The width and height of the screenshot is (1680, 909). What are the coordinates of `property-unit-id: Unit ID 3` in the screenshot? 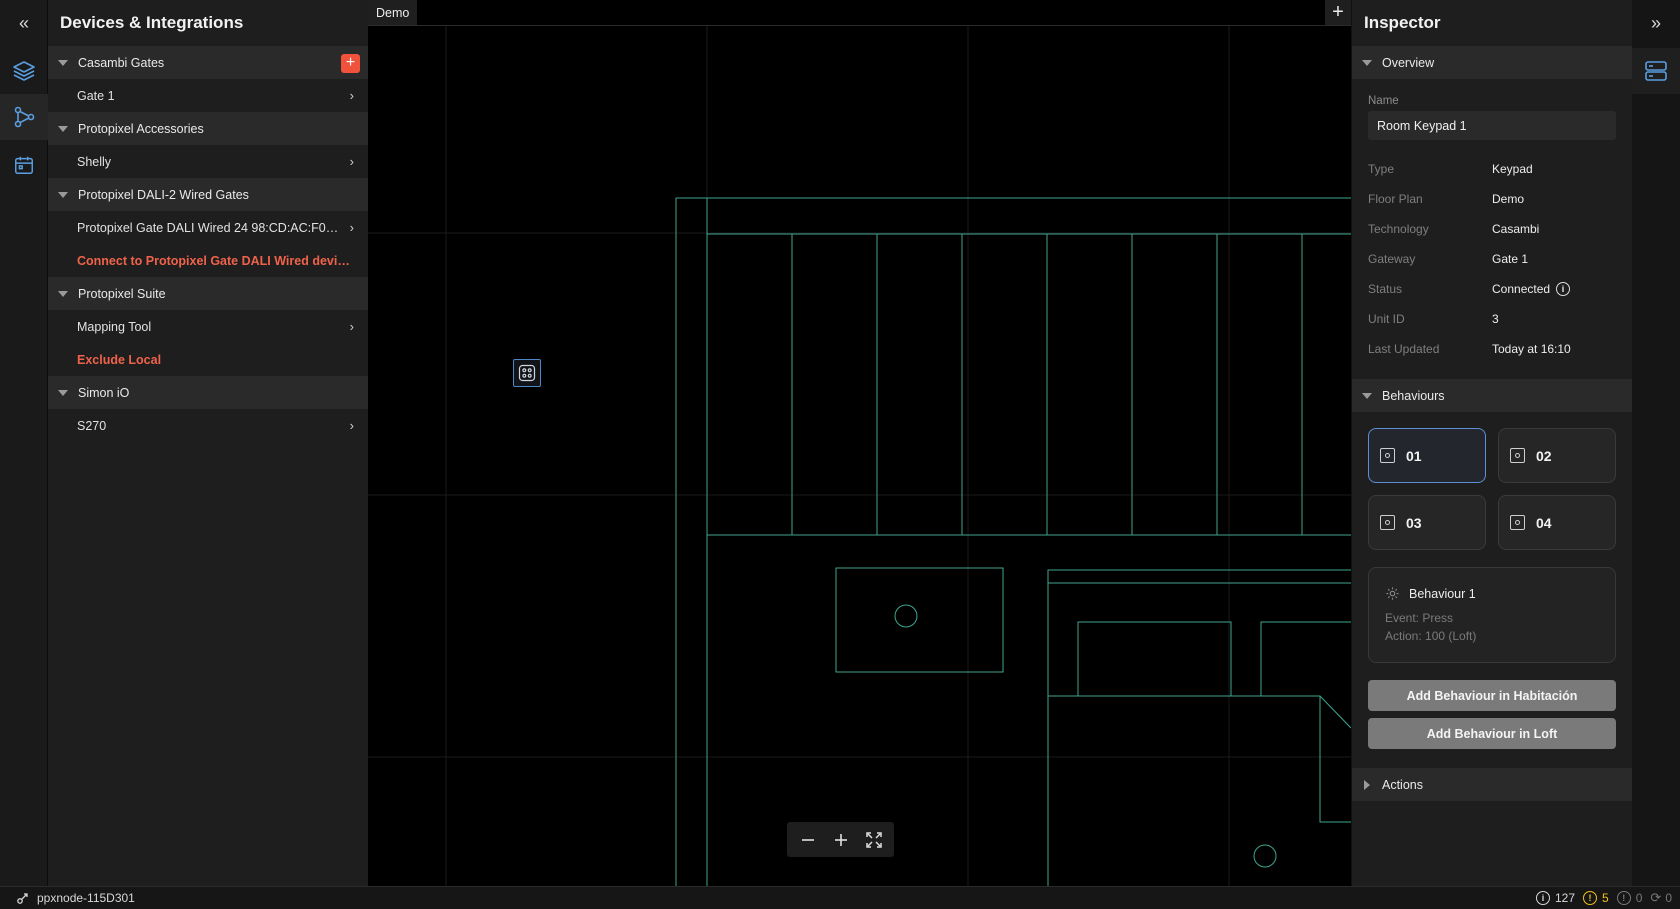 It's located at (1433, 319).